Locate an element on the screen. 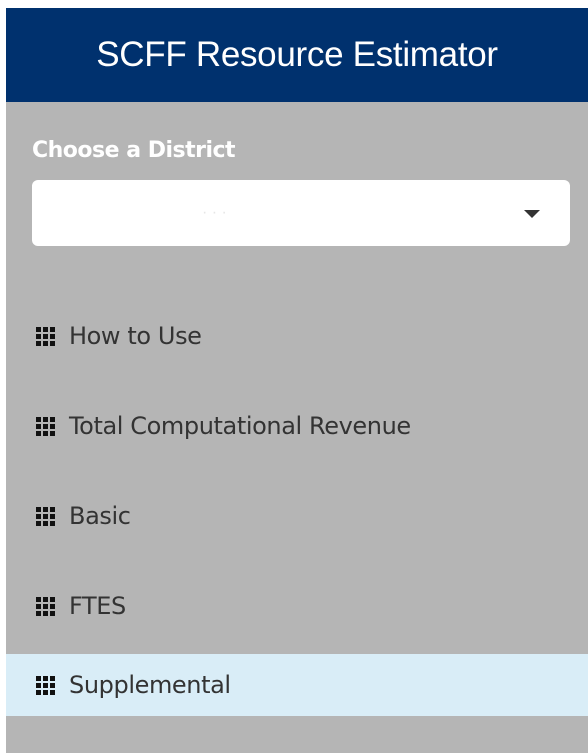  caret-down-icon is located at coordinates (532, 214).